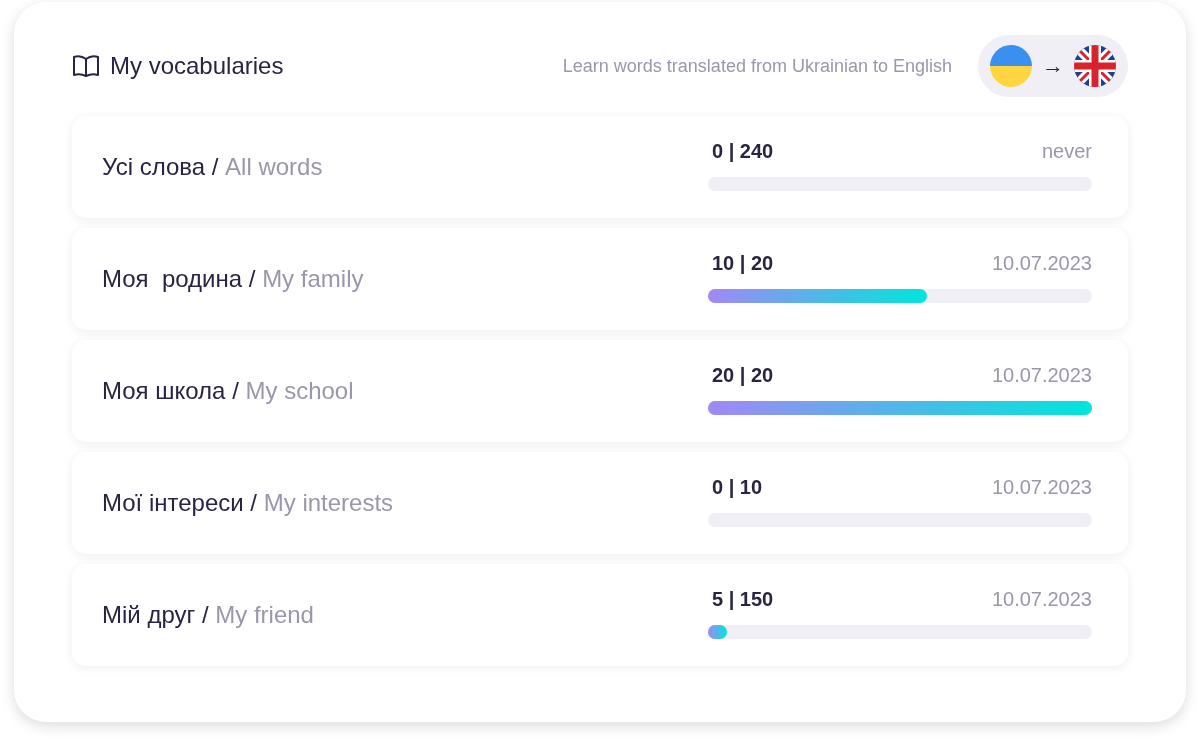 The width and height of the screenshot is (1200, 750). I want to click on uk-flag-icon, so click(1095, 66).